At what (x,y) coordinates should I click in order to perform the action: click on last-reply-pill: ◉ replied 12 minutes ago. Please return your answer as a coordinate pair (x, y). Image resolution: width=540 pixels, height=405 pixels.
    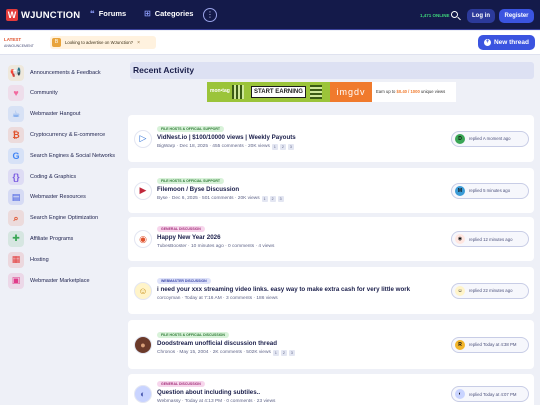
    Looking at the image, I should click on (490, 239).